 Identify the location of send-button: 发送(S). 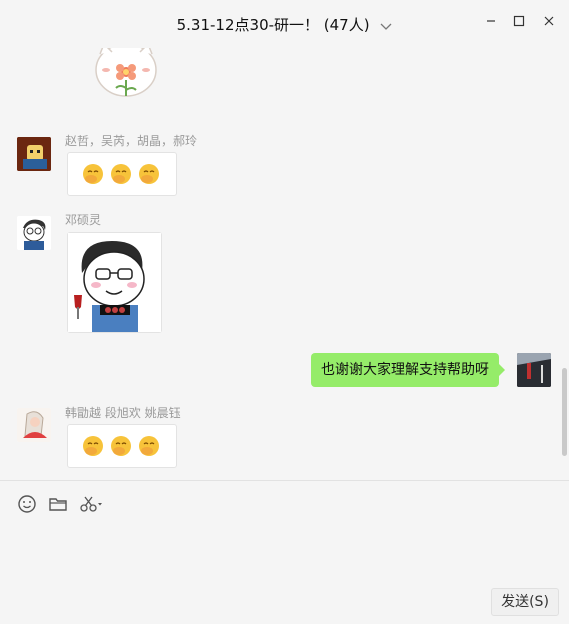
(525, 602).